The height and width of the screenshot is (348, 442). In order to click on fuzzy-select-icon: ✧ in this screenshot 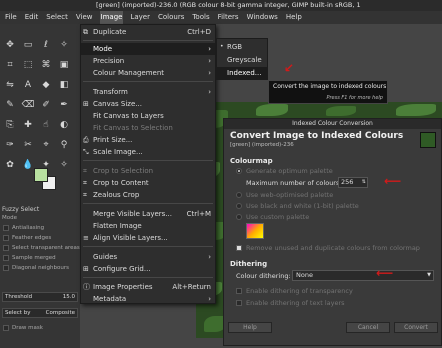, I will do `click(64, 45)`.